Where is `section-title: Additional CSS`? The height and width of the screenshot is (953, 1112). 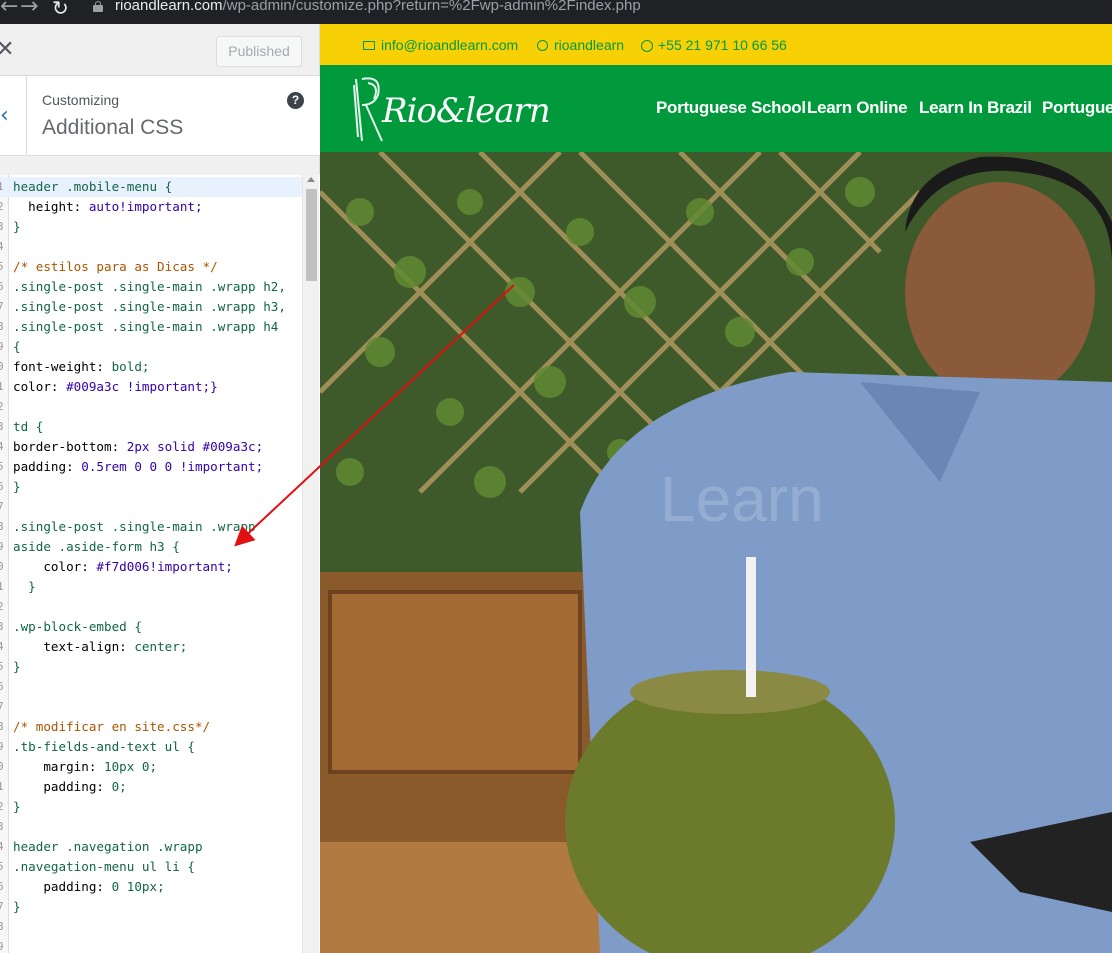 section-title: Additional CSS is located at coordinates (113, 127).